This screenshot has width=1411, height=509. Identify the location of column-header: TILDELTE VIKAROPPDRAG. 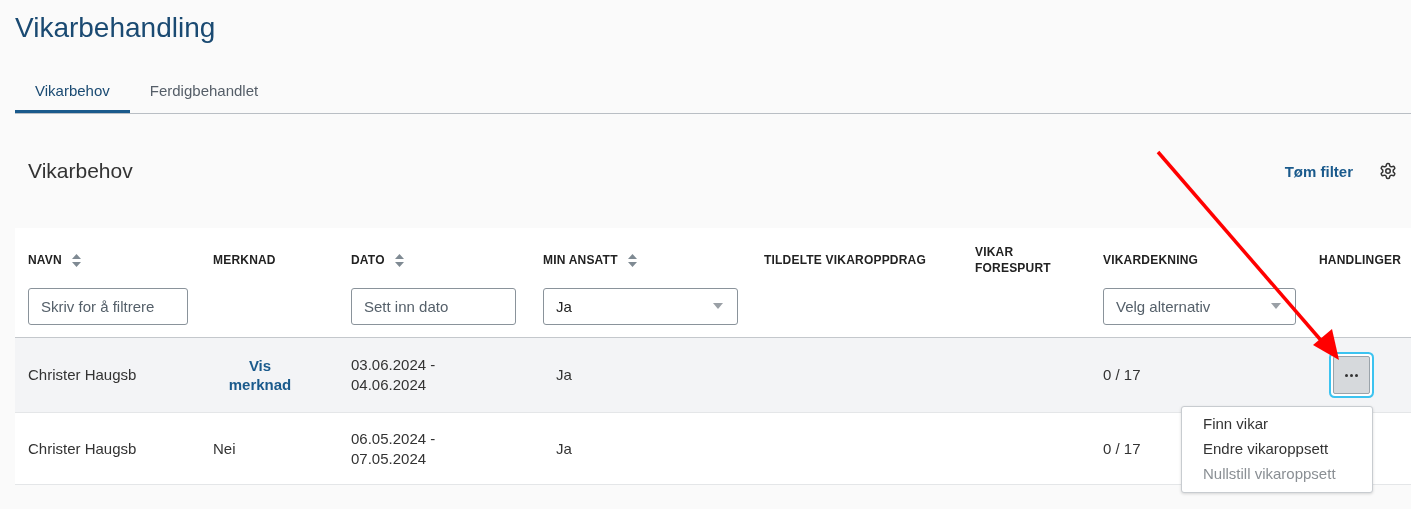
(845, 260).